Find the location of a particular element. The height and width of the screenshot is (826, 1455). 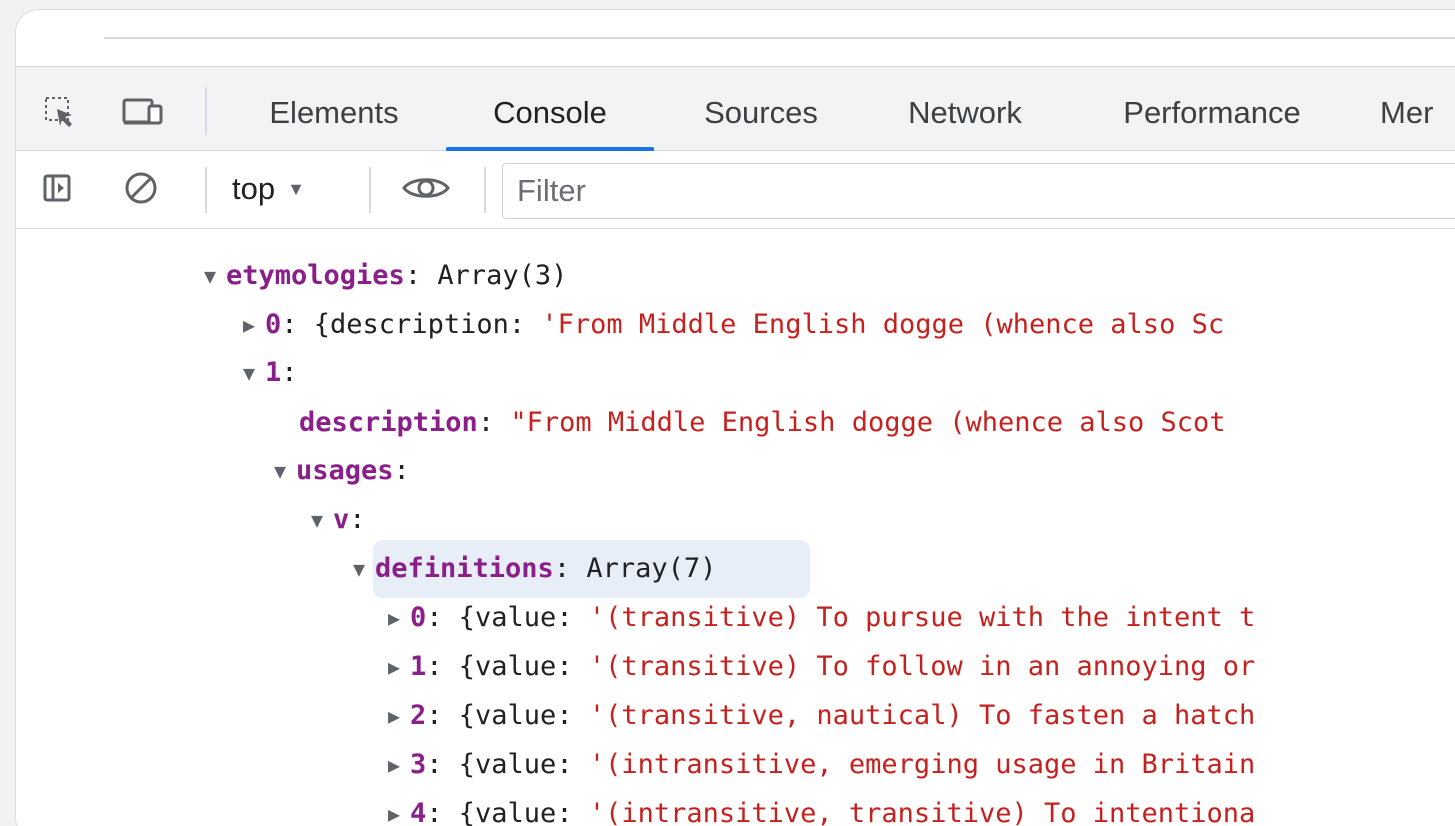

tab-sources: Sources is located at coordinates (761, 113).